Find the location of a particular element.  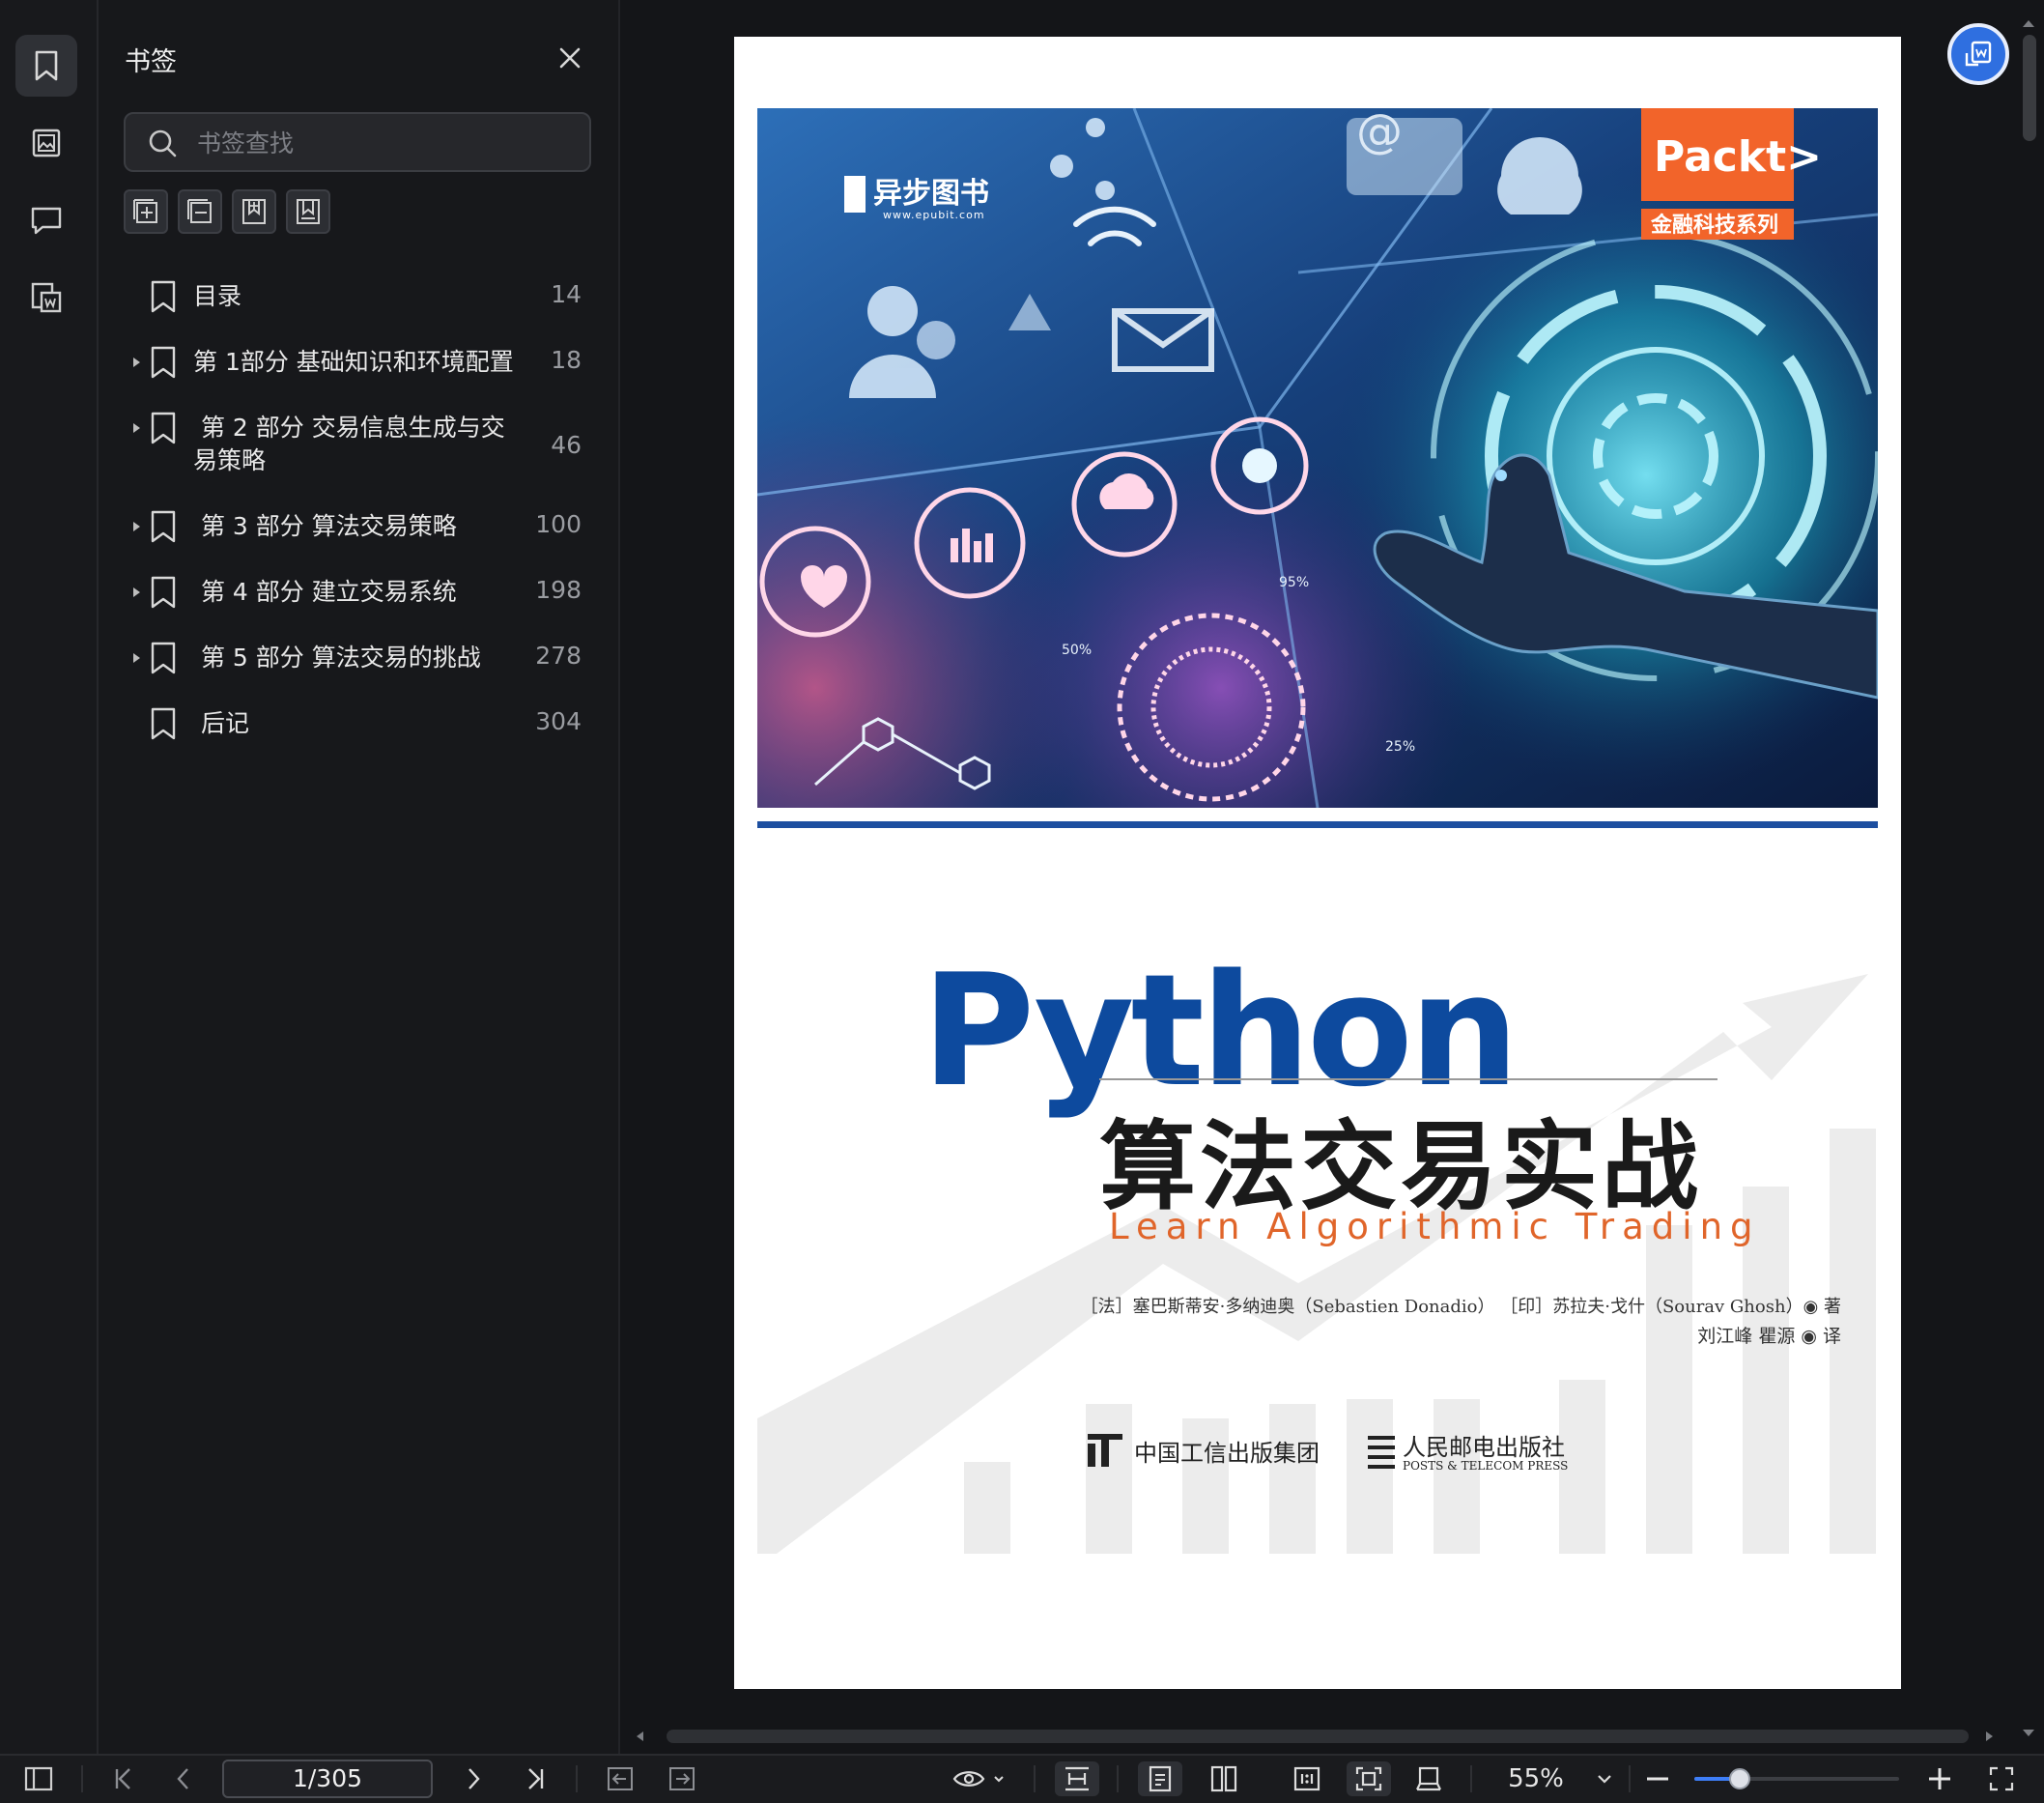

bookmark-page: 46 is located at coordinates (567, 445).